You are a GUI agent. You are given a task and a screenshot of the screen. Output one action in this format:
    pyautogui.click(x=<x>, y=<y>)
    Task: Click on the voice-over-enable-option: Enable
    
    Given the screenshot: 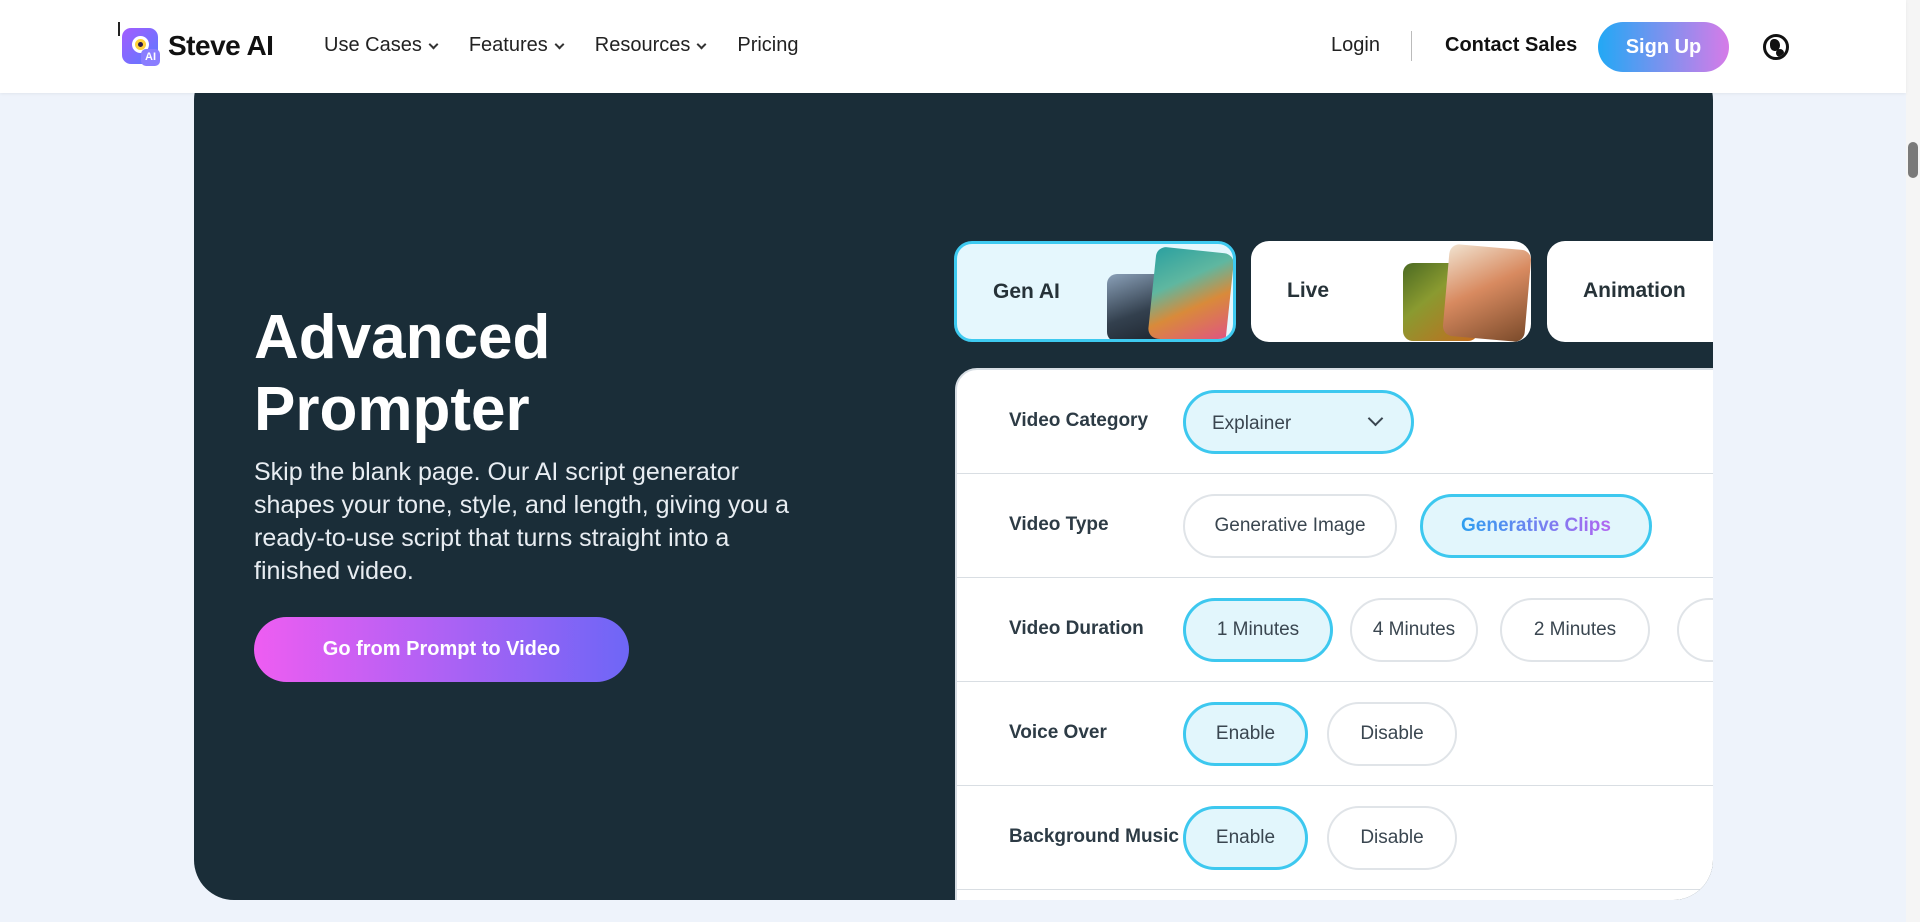 What is the action you would take?
    pyautogui.click(x=1245, y=734)
    